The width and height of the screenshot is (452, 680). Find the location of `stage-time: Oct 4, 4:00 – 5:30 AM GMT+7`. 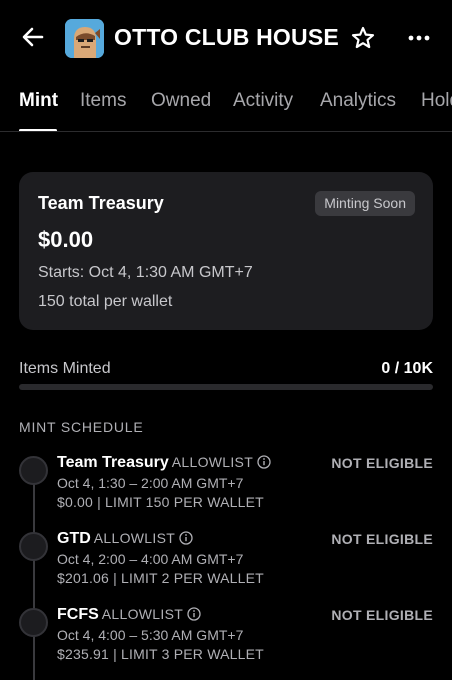

stage-time: Oct 4, 4:00 – 5:30 AM GMT+7 is located at coordinates (150, 635).